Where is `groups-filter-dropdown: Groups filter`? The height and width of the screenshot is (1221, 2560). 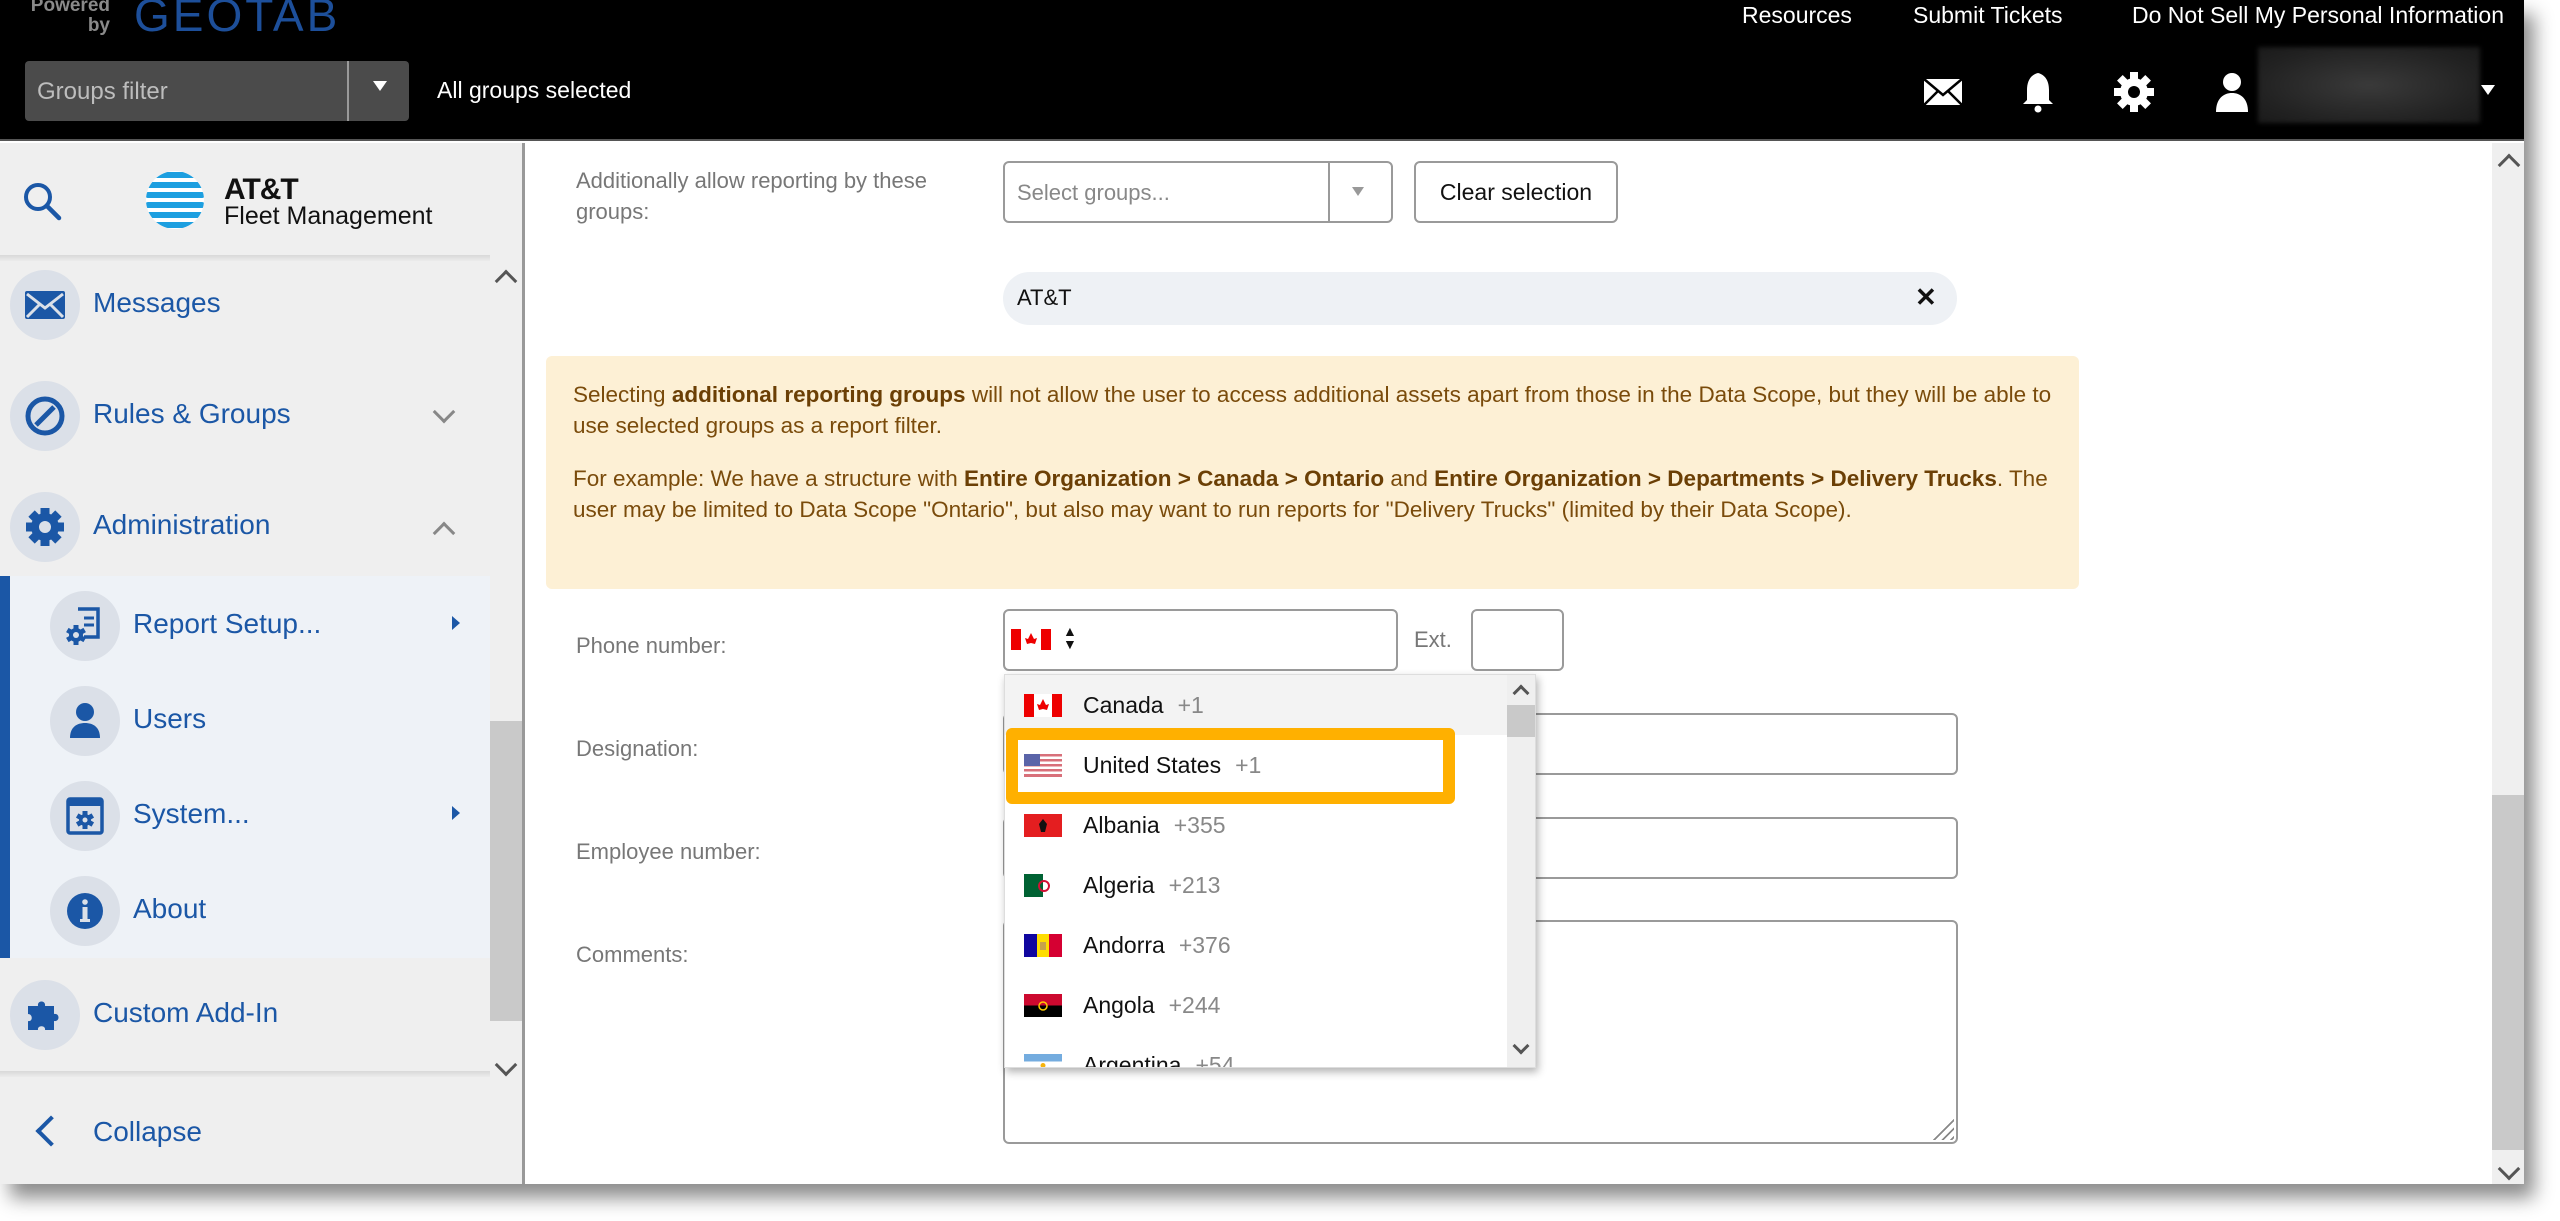 groups-filter-dropdown: Groups filter is located at coordinates (217, 91).